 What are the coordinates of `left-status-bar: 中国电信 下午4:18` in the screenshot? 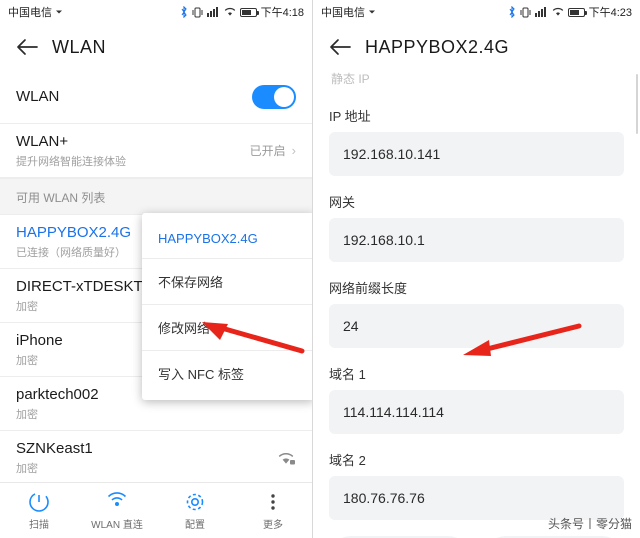 It's located at (156, 12).